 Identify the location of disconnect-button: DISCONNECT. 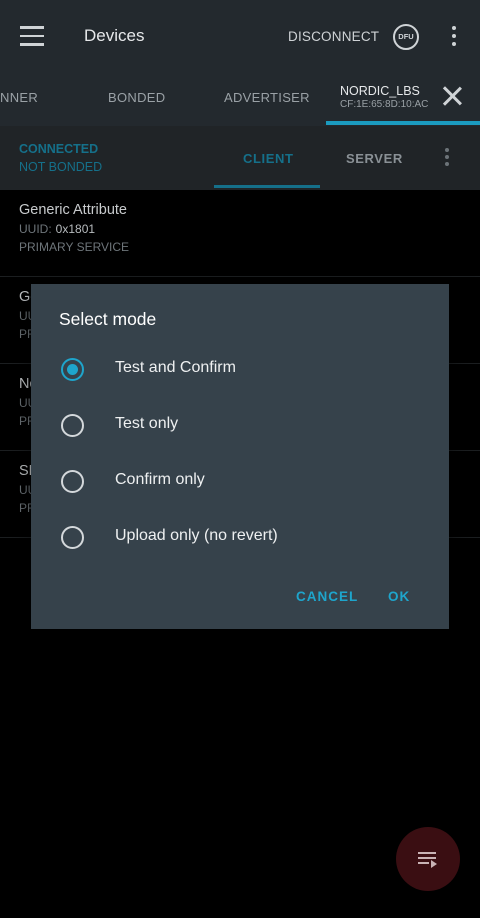
(333, 36).